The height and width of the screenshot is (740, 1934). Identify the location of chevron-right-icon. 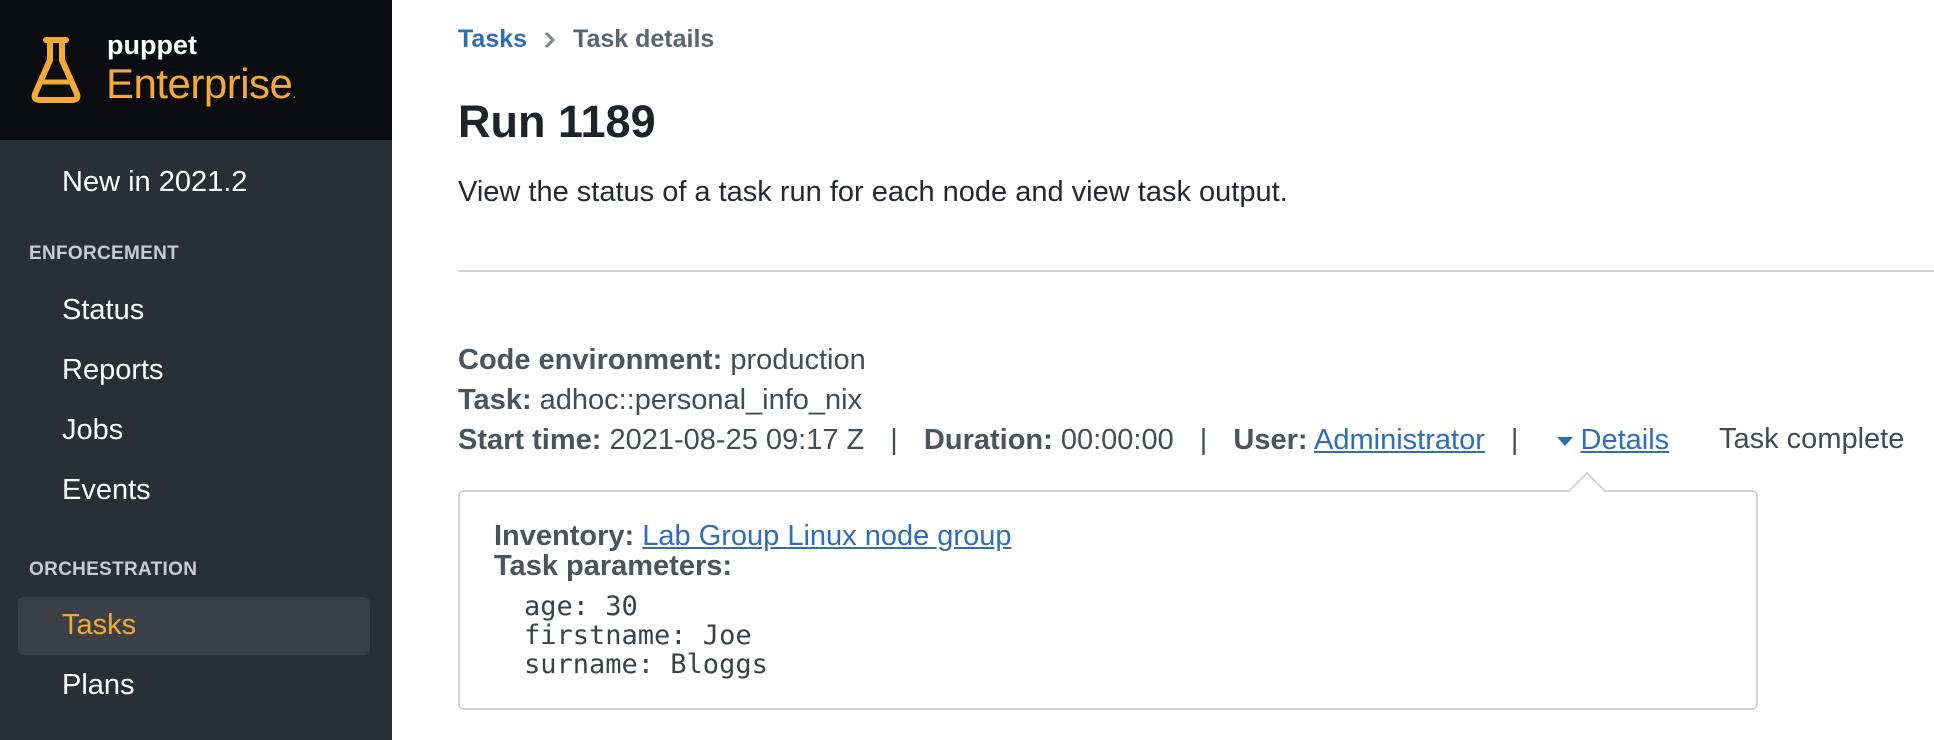
(550, 39).